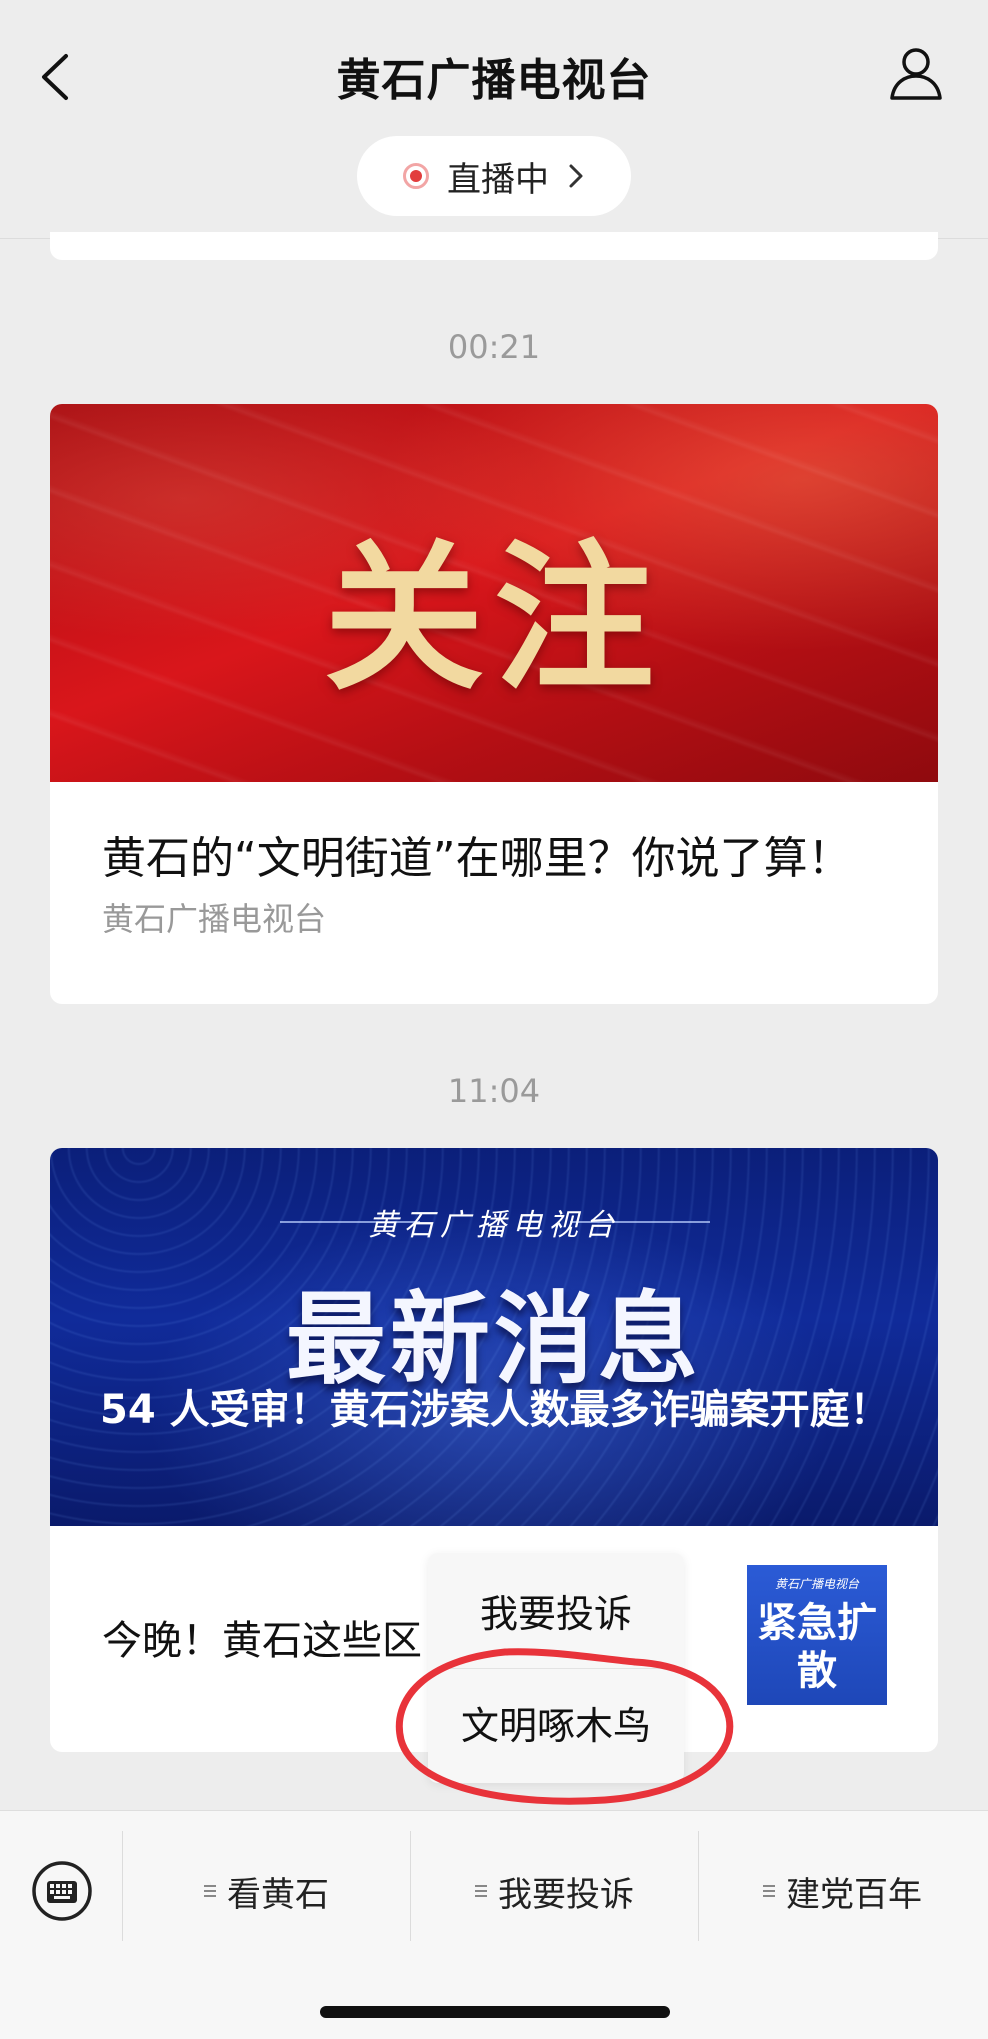 The image size is (988, 2039). What do you see at coordinates (556, 1610) in the screenshot?
I see `submenu-item-complaint: 我要投诉` at bounding box center [556, 1610].